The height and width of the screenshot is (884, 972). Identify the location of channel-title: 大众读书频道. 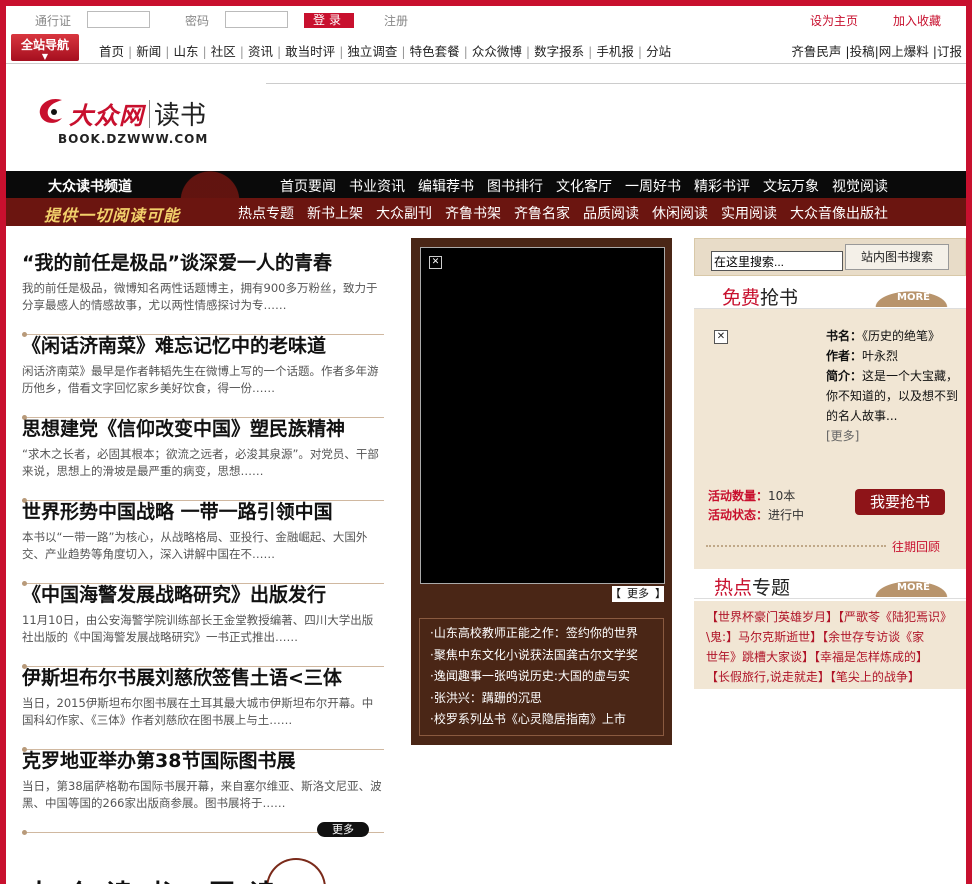
(90, 187).